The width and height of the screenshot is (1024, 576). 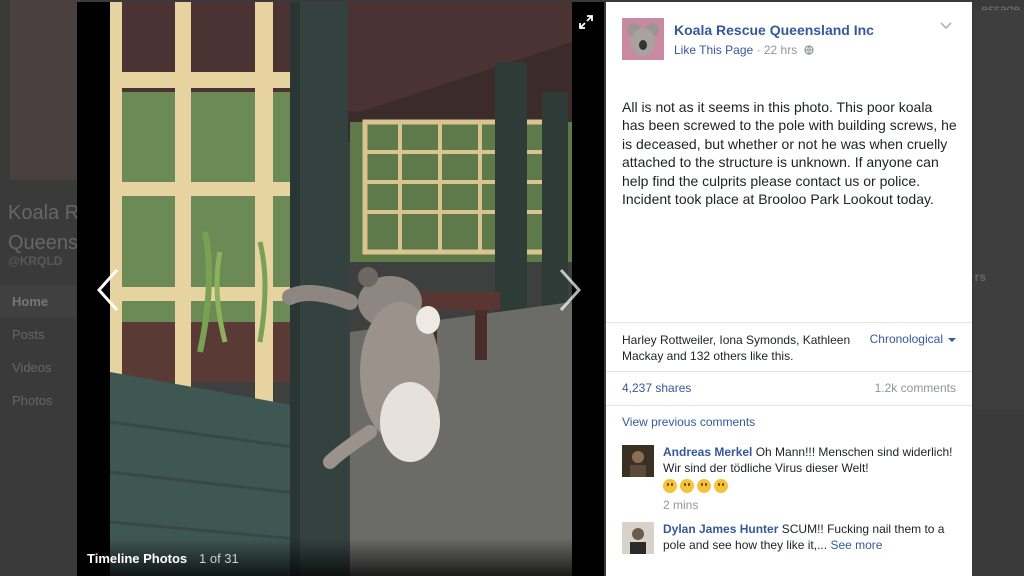 What do you see at coordinates (915, 388) in the screenshot?
I see `comments-count: 1.2k comments` at bounding box center [915, 388].